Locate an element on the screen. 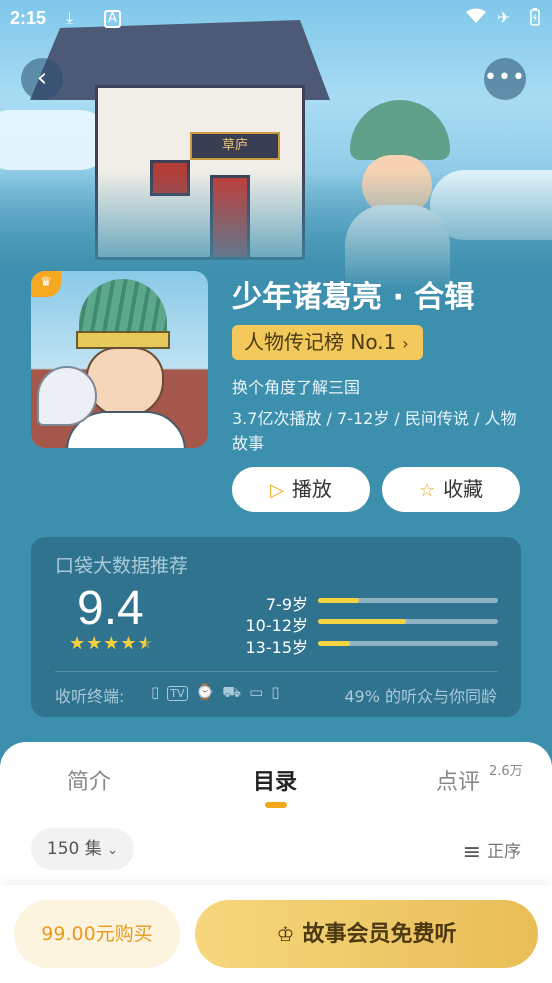 The image size is (552, 983). buy-button: 99.00元购买 is located at coordinates (97, 934).